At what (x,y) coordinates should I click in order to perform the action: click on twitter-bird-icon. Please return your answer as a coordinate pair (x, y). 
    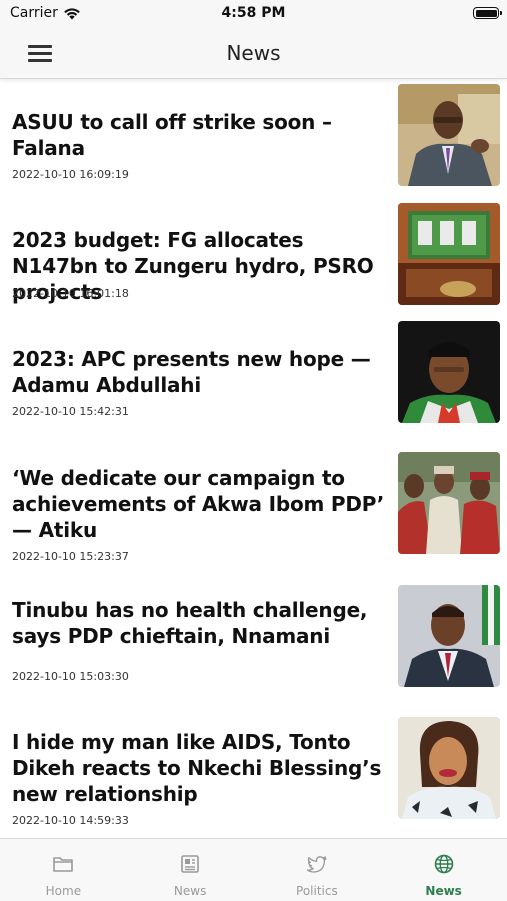
    Looking at the image, I should click on (316, 864).